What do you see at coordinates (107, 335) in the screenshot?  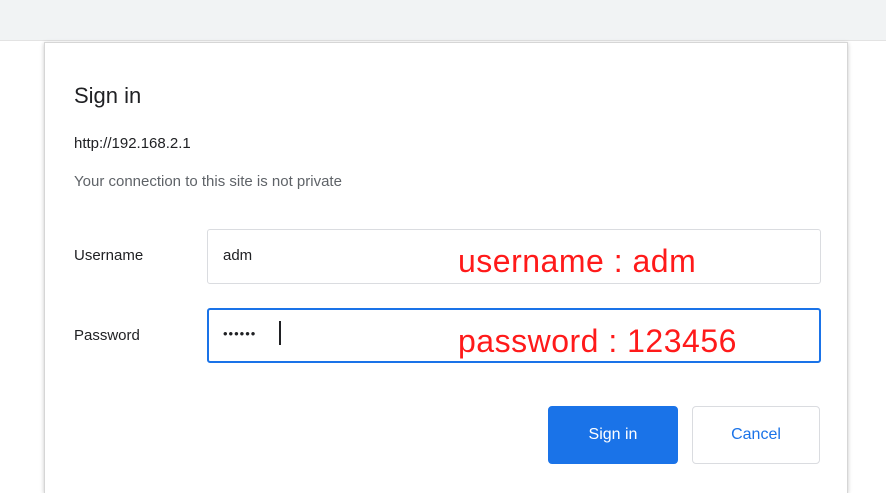 I see `password-label: Password` at bounding box center [107, 335].